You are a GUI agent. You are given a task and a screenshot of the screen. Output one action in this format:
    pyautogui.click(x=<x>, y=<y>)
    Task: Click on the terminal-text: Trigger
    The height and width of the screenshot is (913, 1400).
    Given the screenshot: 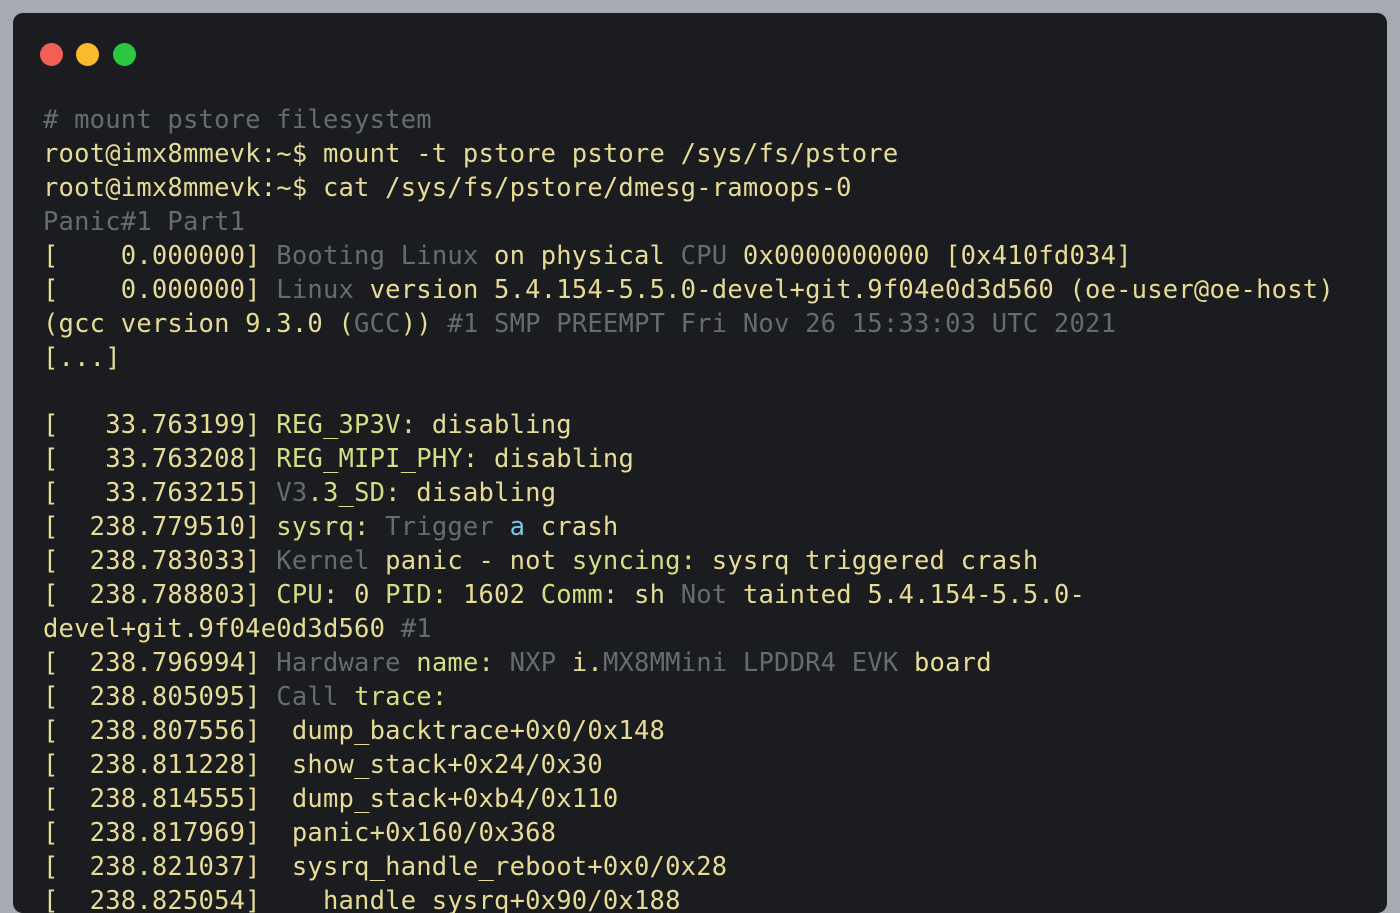 What is the action you would take?
    pyautogui.click(x=447, y=527)
    